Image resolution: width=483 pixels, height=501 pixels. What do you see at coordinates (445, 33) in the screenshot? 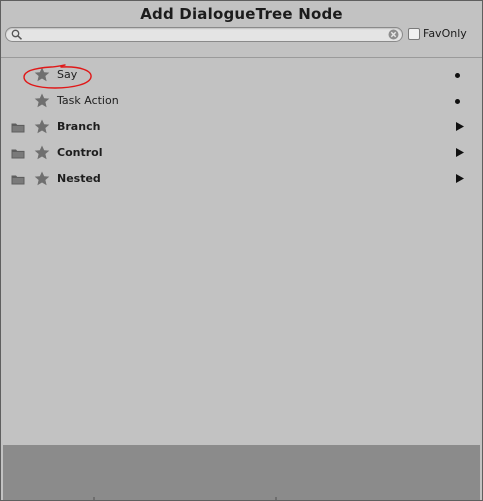
I see `fav-only-label: FavOnly` at bounding box center [445, 33].